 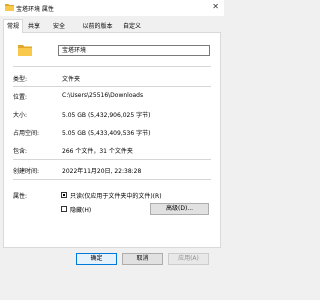 I want to click on folder-name-input: 宝塔环境, so click(x=134, y=50).